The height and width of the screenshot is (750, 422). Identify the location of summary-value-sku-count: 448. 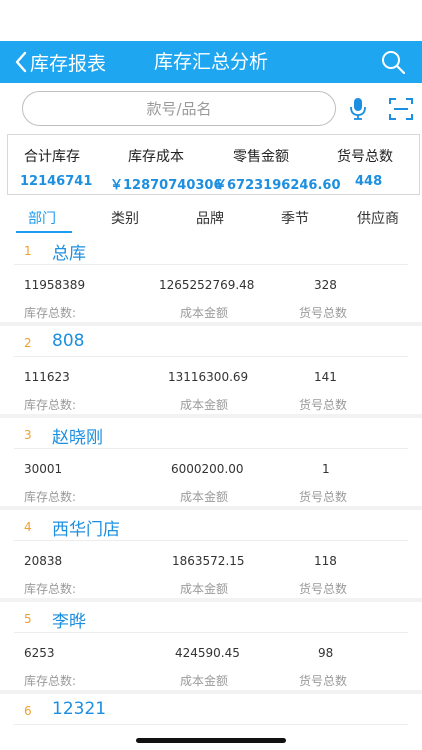
(369, 181).